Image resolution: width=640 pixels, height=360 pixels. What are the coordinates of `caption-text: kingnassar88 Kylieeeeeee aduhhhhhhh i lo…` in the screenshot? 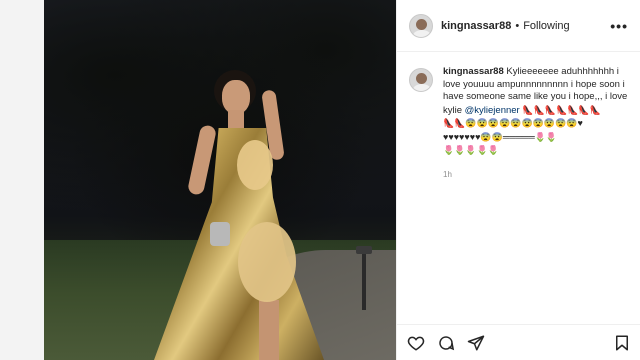 It's located at (535, 112).